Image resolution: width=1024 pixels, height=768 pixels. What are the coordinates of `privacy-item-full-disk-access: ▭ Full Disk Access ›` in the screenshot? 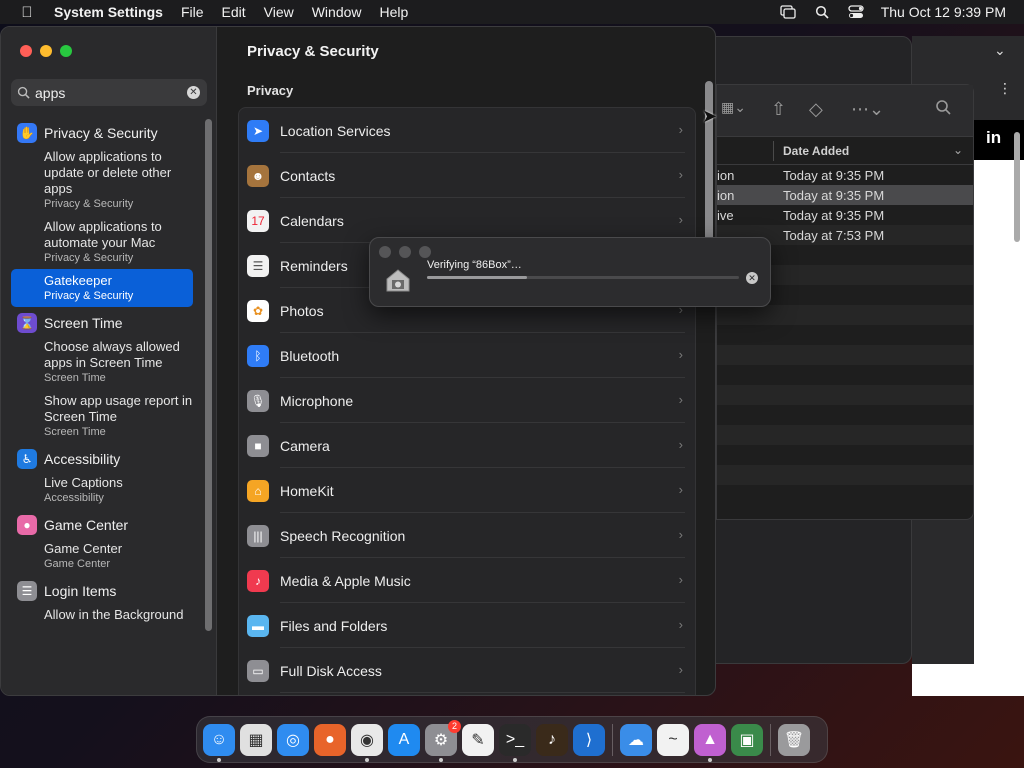 It's located at (467, 670).